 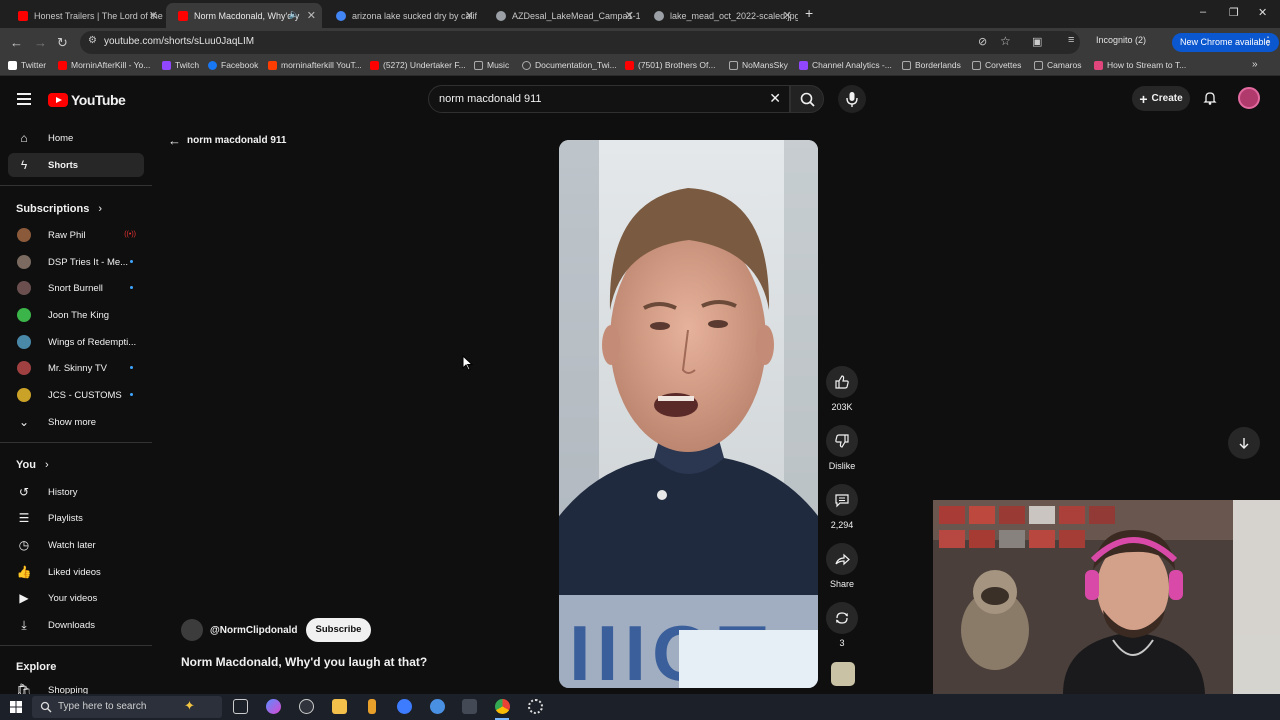 I want to click on search-query: norm macdonald 911, so click(x=490, y=99).